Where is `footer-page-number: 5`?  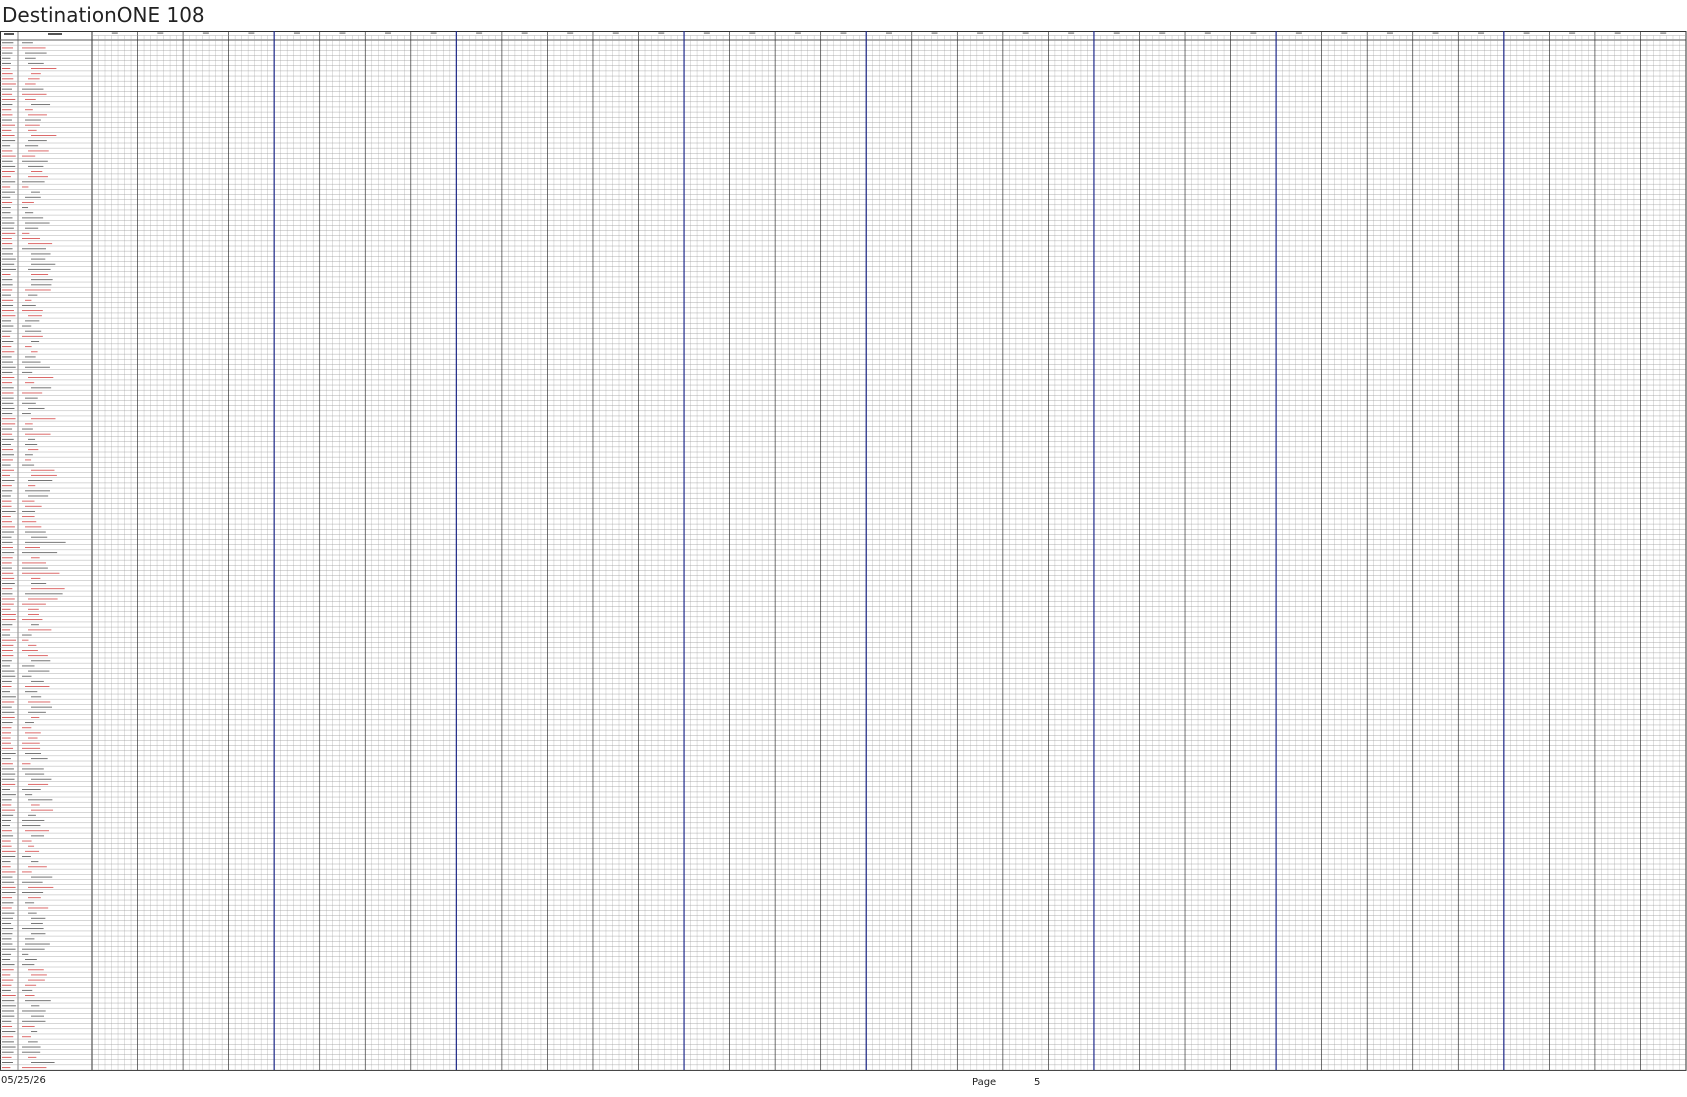
footer-page-number: 5 is located at coordinates (1037, 1082).